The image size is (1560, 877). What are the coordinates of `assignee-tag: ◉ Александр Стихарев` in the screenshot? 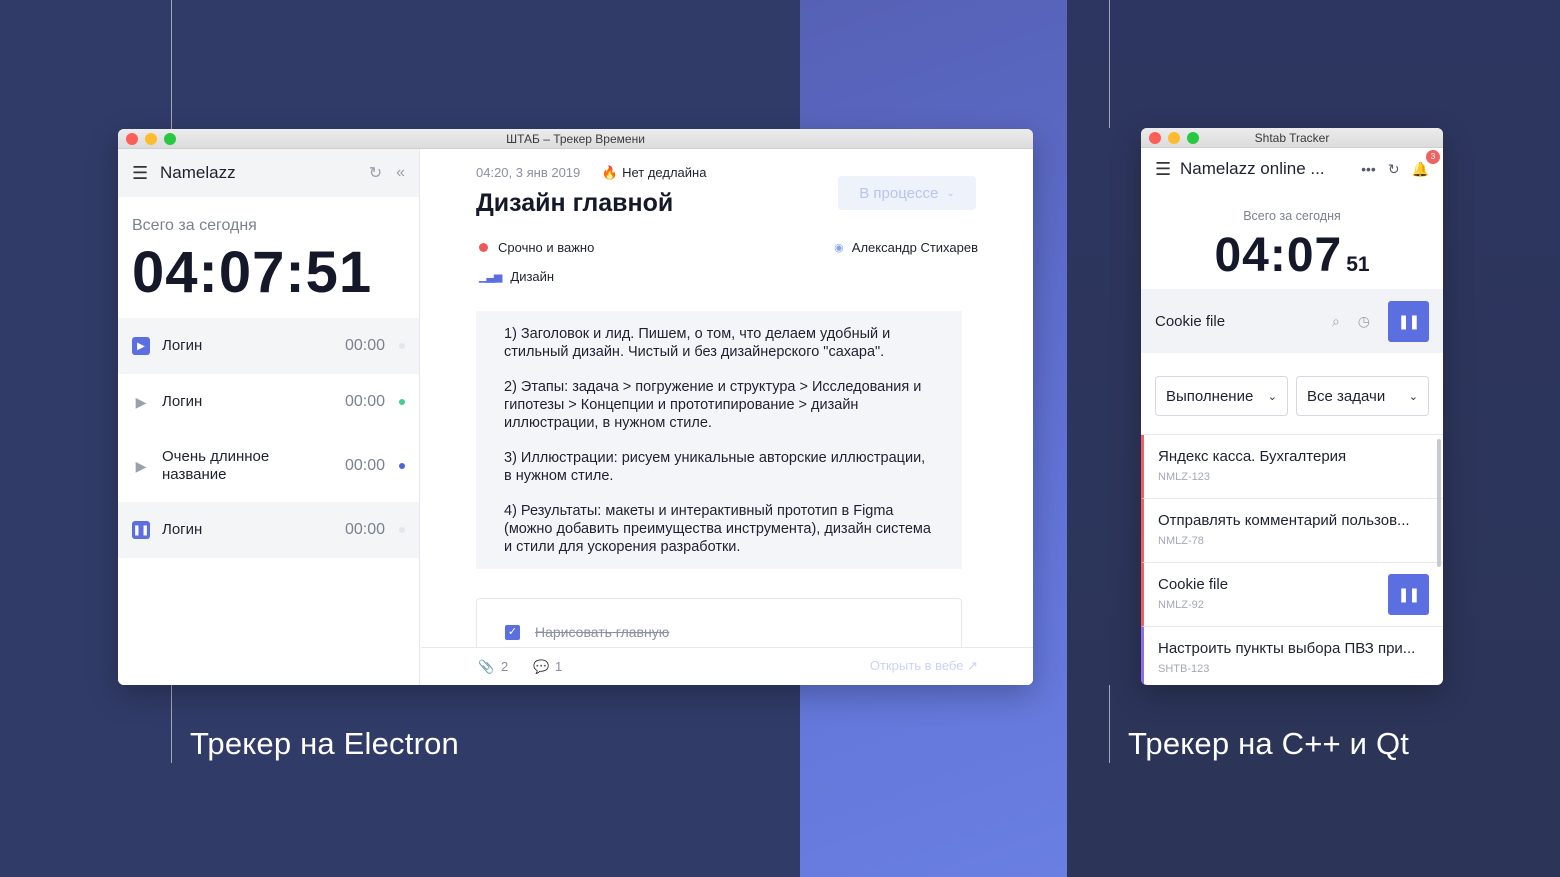 It's located at (906, 247).